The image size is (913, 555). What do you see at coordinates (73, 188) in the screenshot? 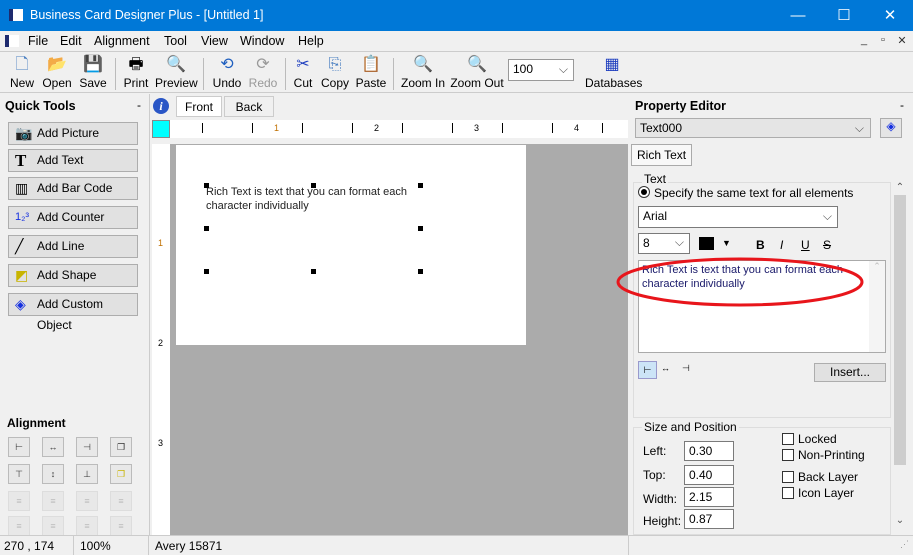
I see `add-barcode-button: ▥ Add Bar Code` at bounding box center [73, 188].